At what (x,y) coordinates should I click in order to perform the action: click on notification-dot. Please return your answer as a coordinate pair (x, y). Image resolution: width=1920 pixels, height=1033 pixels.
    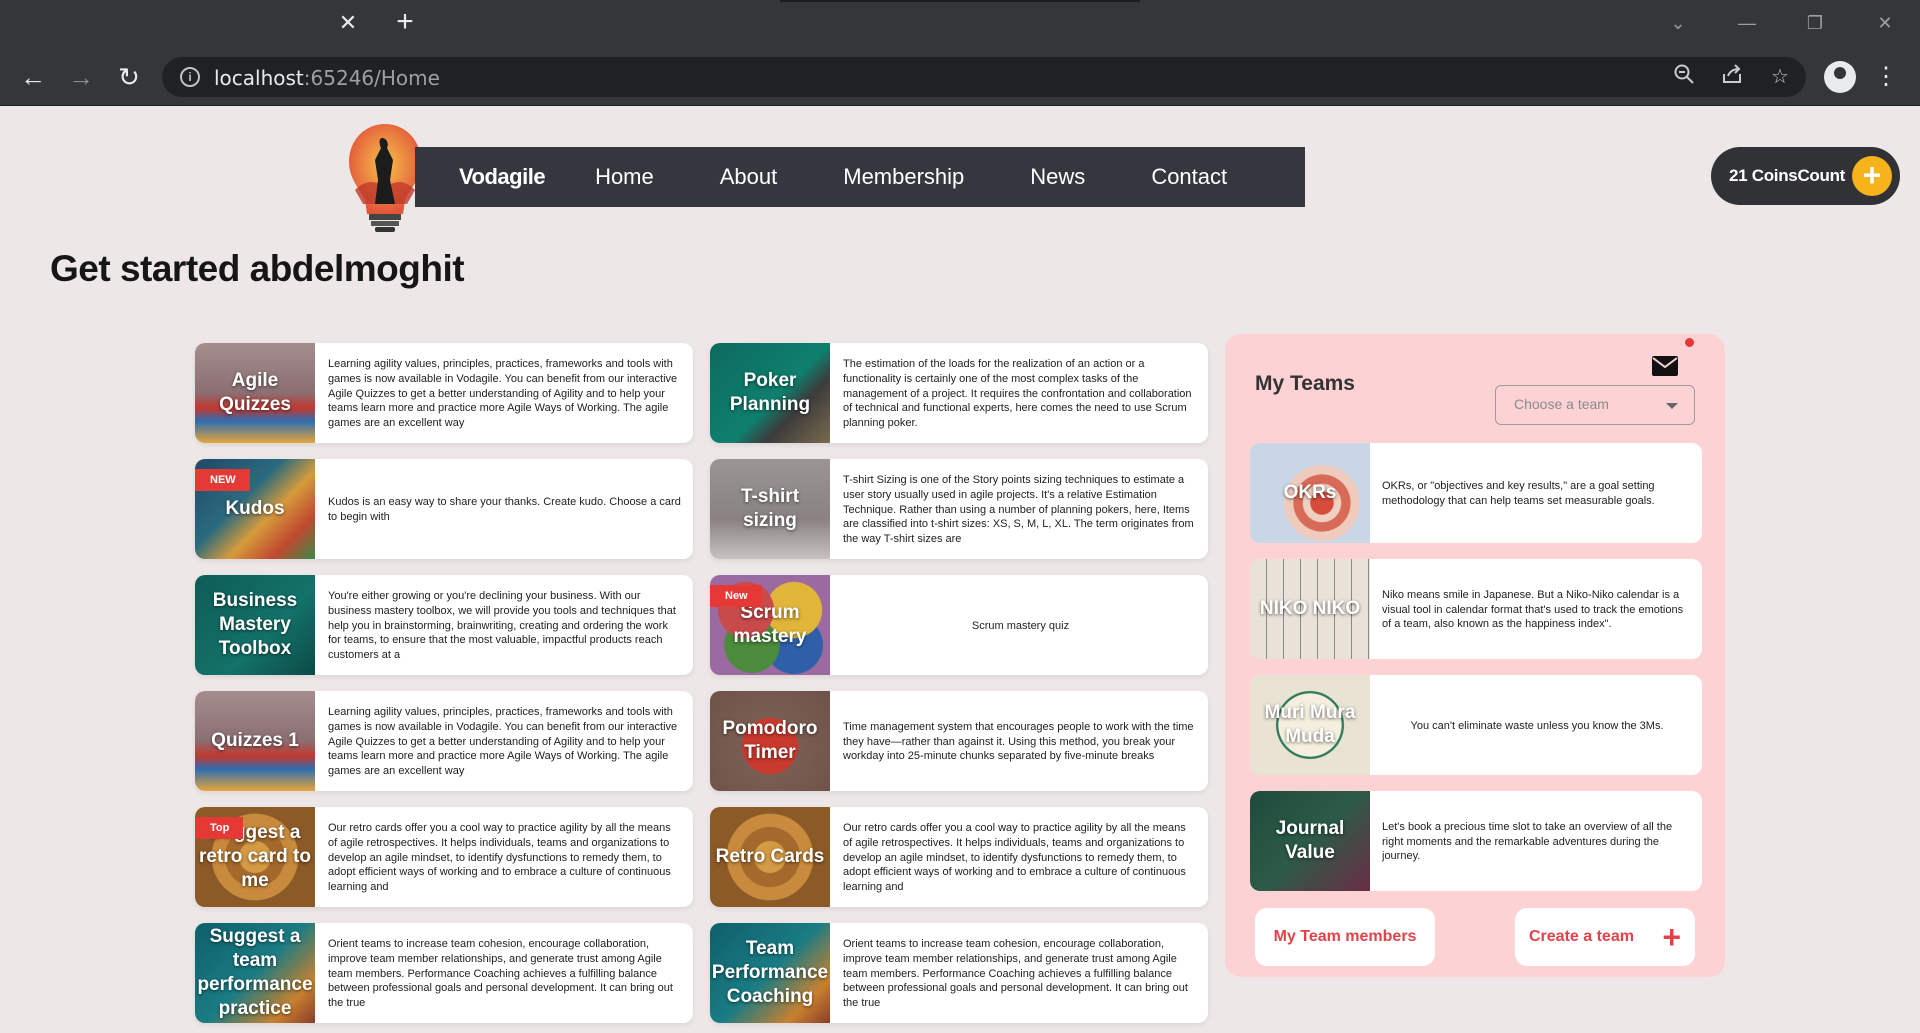
    Looking at the image, I should click on (1689, 342).